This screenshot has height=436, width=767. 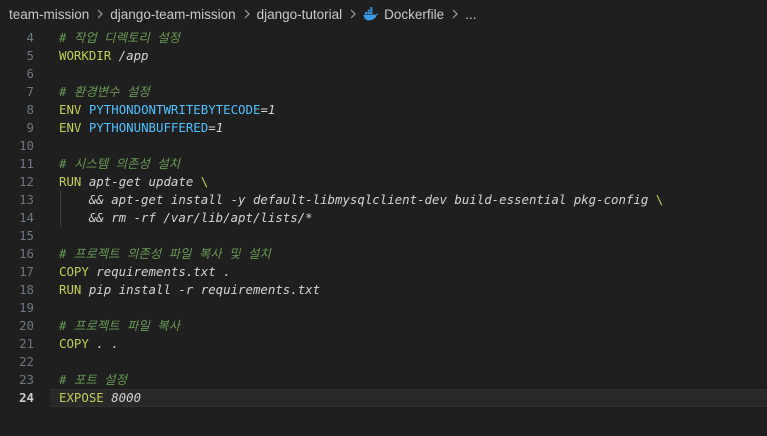 I want to click on line-number: 4, so click(x=30, y=37).